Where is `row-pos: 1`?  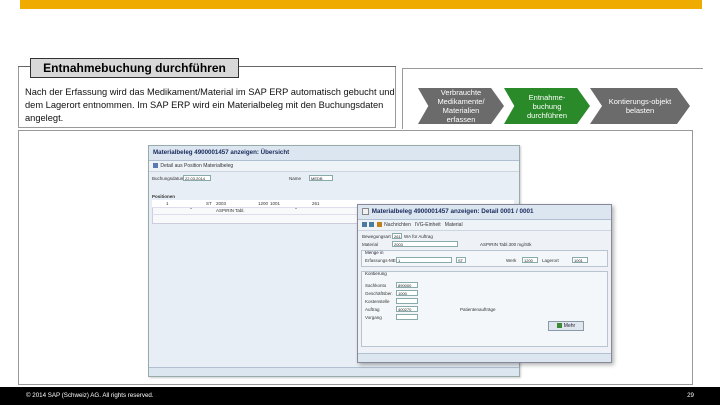 row-pos: 1 is located at coordinates (167, 203).